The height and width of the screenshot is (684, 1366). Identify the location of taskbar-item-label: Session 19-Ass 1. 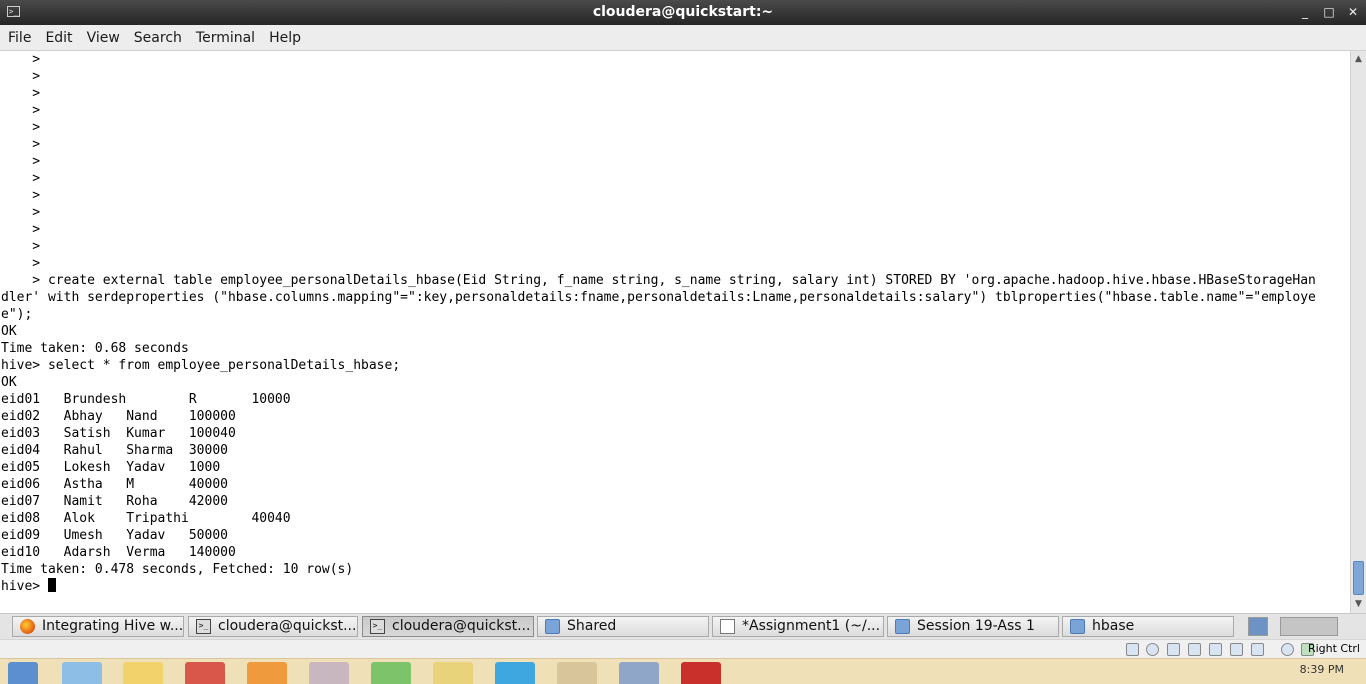
(976, 626).